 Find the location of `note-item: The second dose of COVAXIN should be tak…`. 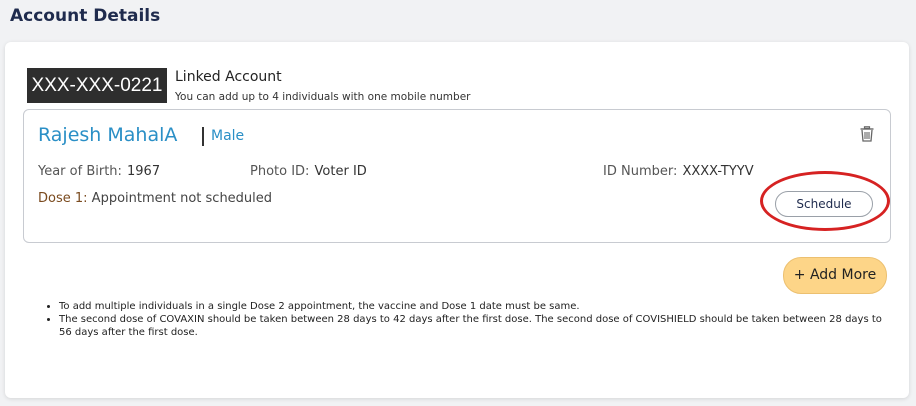

note-item: The second dose of COVAXIN should be tak… is located at coordinates (478, 326).